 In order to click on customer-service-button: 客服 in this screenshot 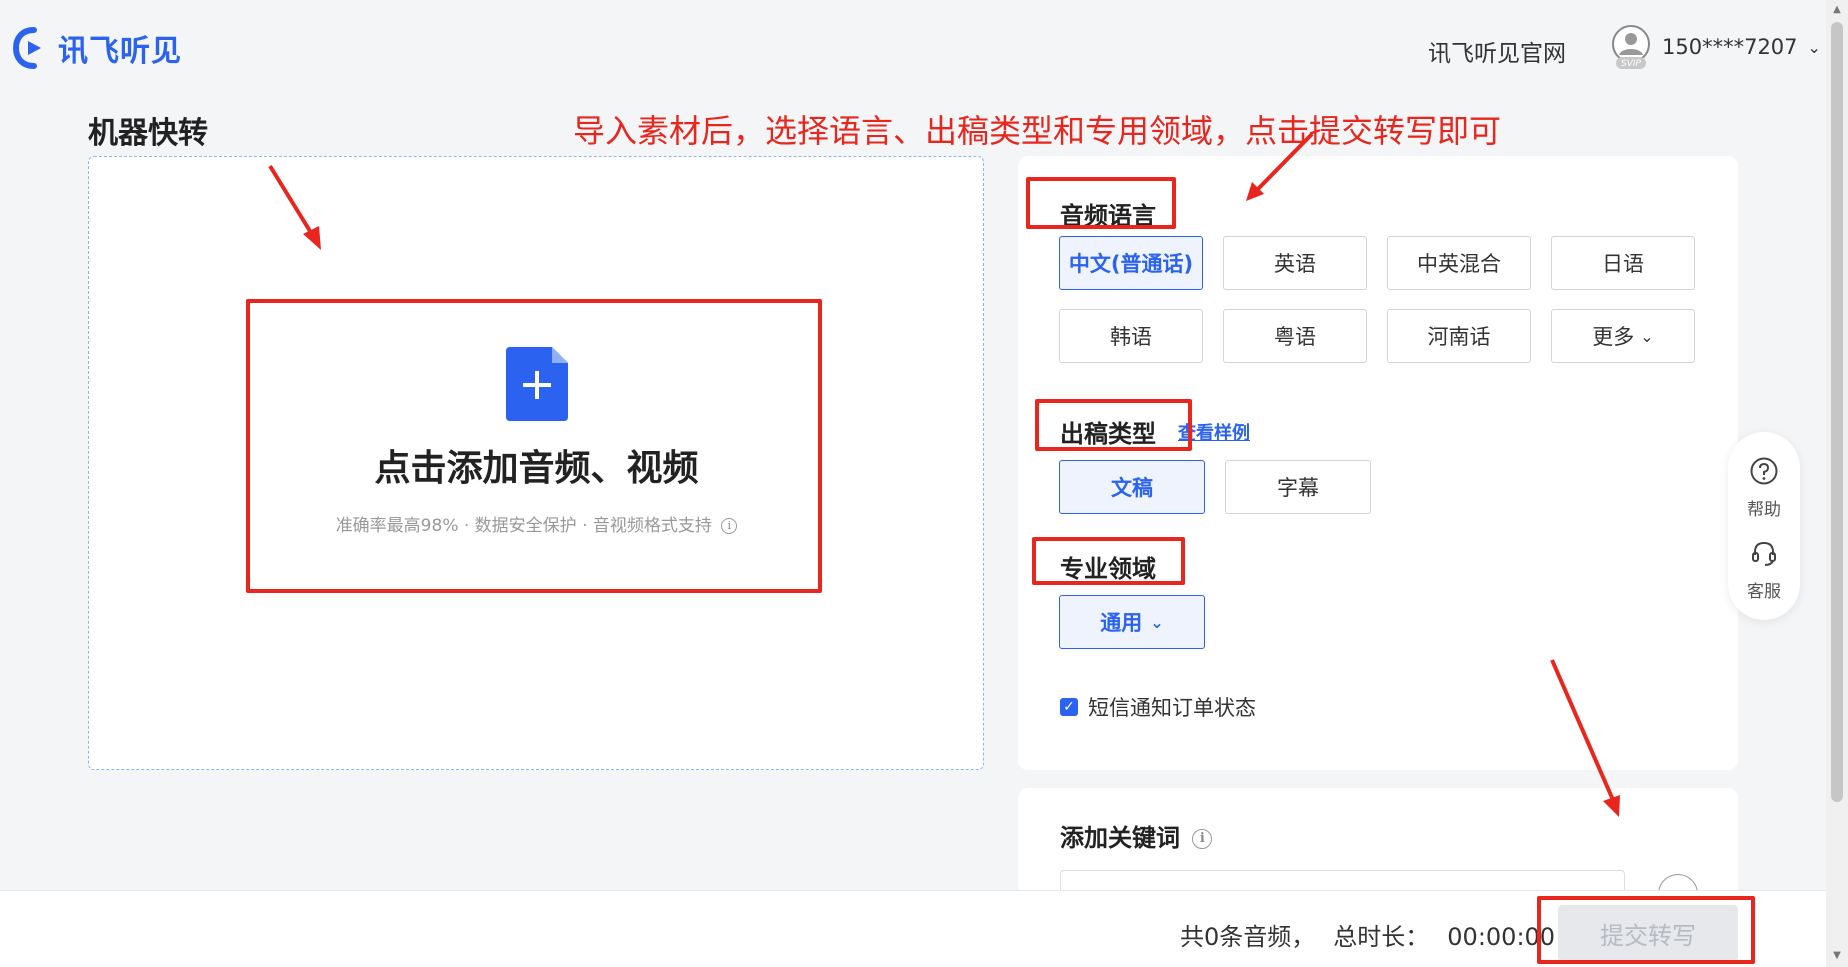, I will do `click(1764, 570)`.